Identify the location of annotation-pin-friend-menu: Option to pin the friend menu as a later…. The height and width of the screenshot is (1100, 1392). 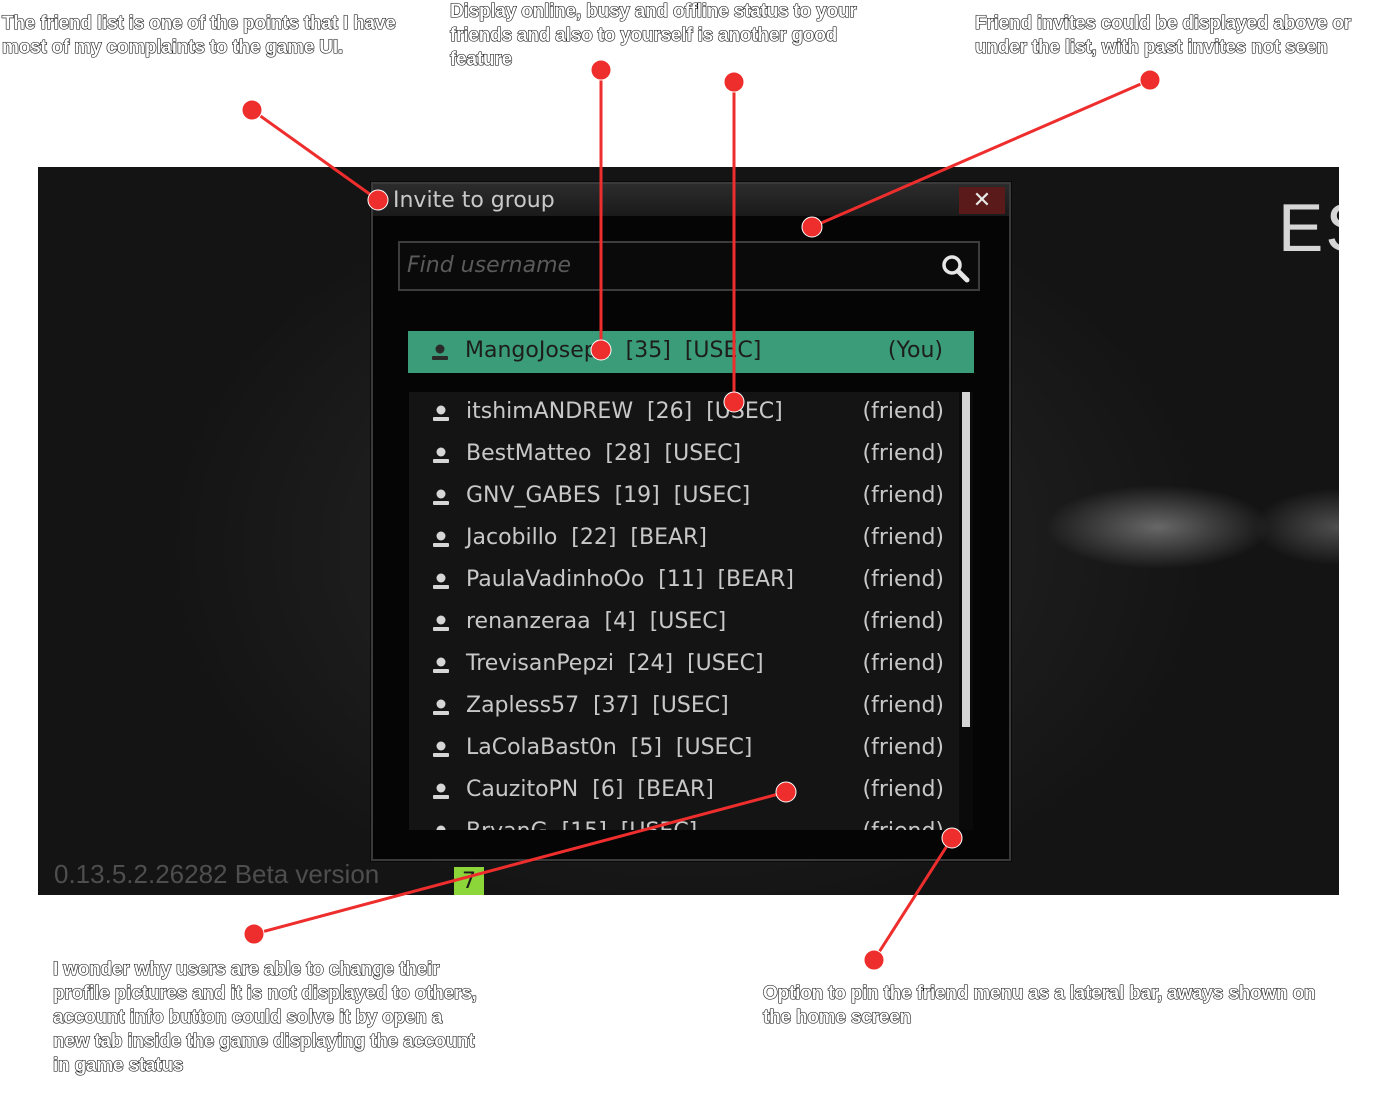
(1039, 1005).